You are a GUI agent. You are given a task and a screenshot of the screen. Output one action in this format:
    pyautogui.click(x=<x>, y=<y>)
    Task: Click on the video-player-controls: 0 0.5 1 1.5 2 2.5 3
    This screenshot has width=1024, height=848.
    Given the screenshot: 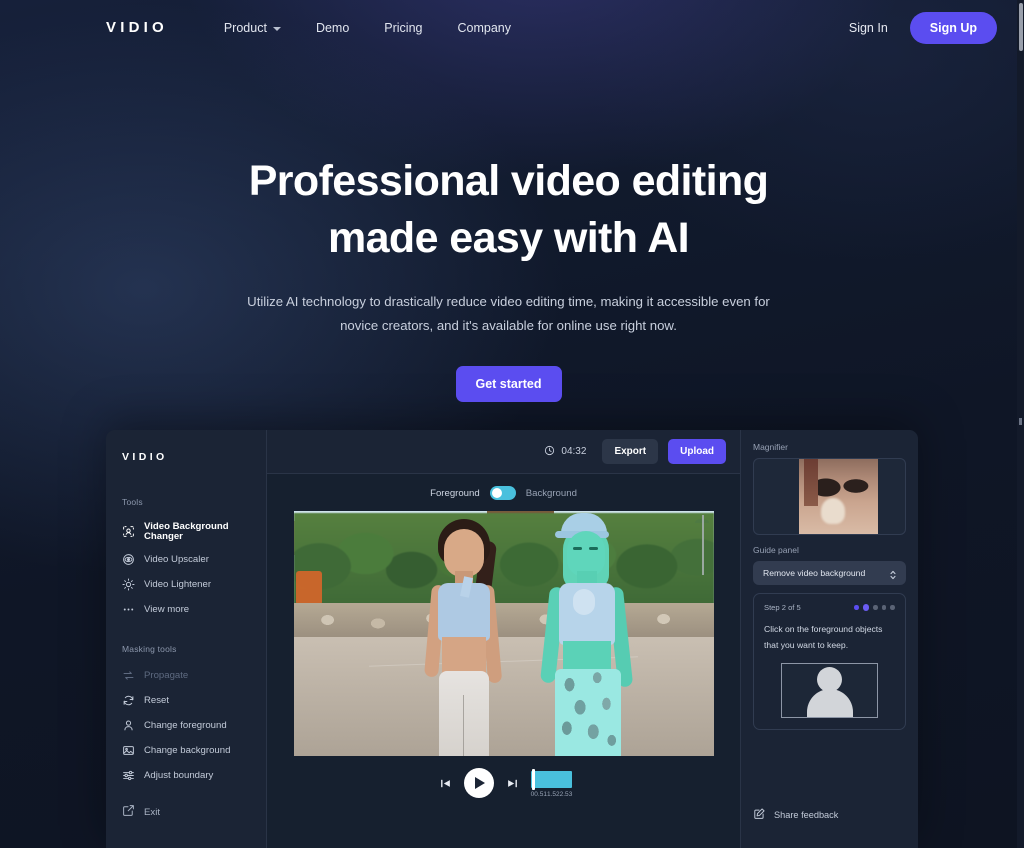 What is the action you would take?
    pyautogui.click(x=503, y=786)
    